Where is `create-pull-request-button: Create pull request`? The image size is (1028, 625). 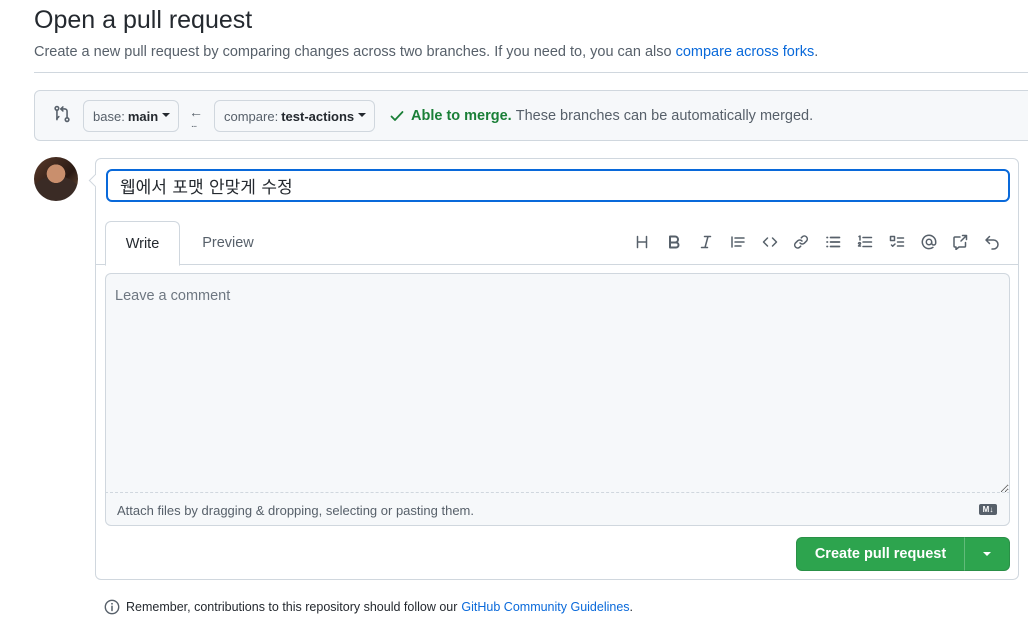 create-pull-request-button: Create pull request is located at coordinates (880, 554).